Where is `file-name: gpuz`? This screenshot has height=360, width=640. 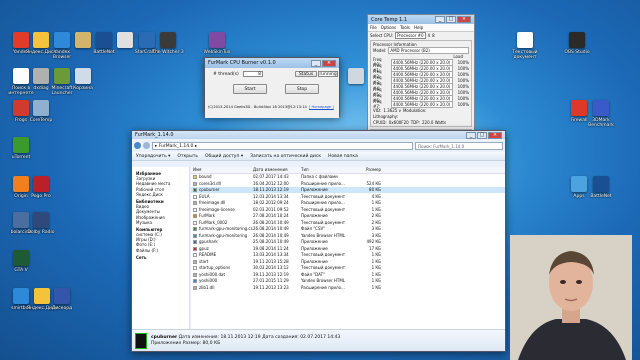
file-name: gpuz is located at coordinates (204, 248).